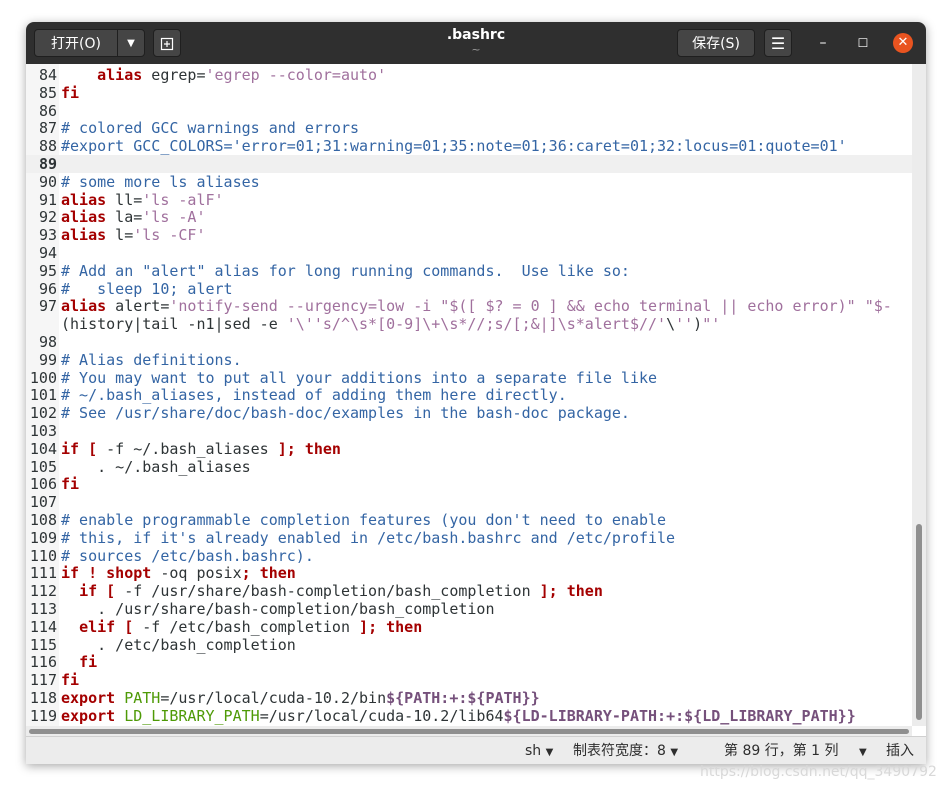  I want to click on watermark-text: https://blog.csdn.net/qq_3490792, so click(818, 772).